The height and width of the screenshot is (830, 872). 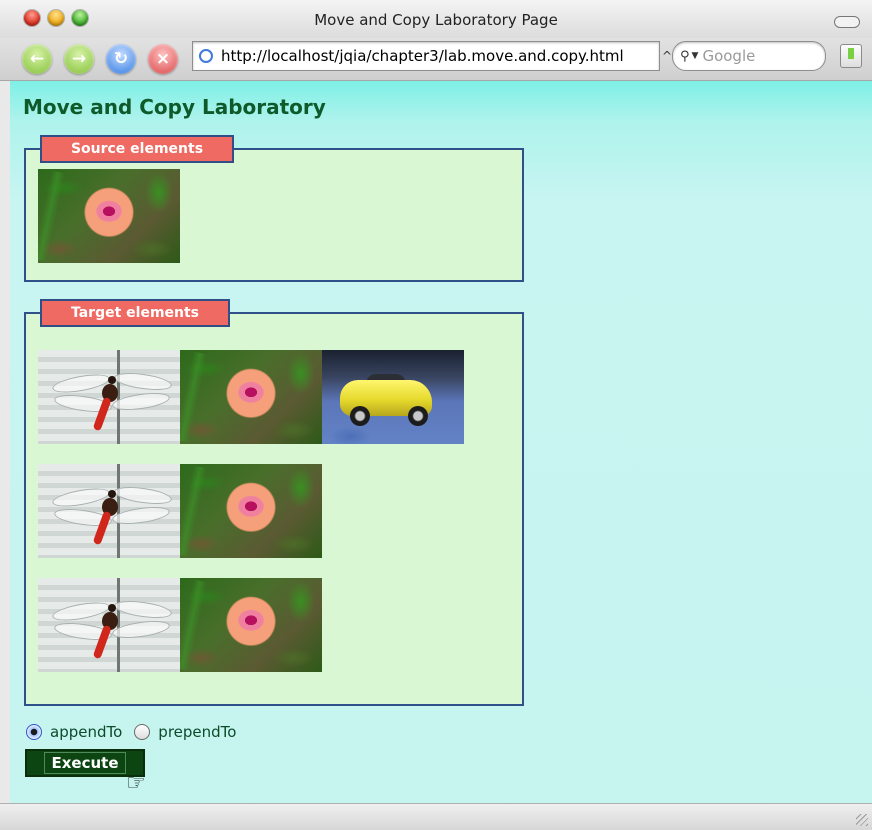 I want to click on resize-grip-icon, so click(x=862, y=820).